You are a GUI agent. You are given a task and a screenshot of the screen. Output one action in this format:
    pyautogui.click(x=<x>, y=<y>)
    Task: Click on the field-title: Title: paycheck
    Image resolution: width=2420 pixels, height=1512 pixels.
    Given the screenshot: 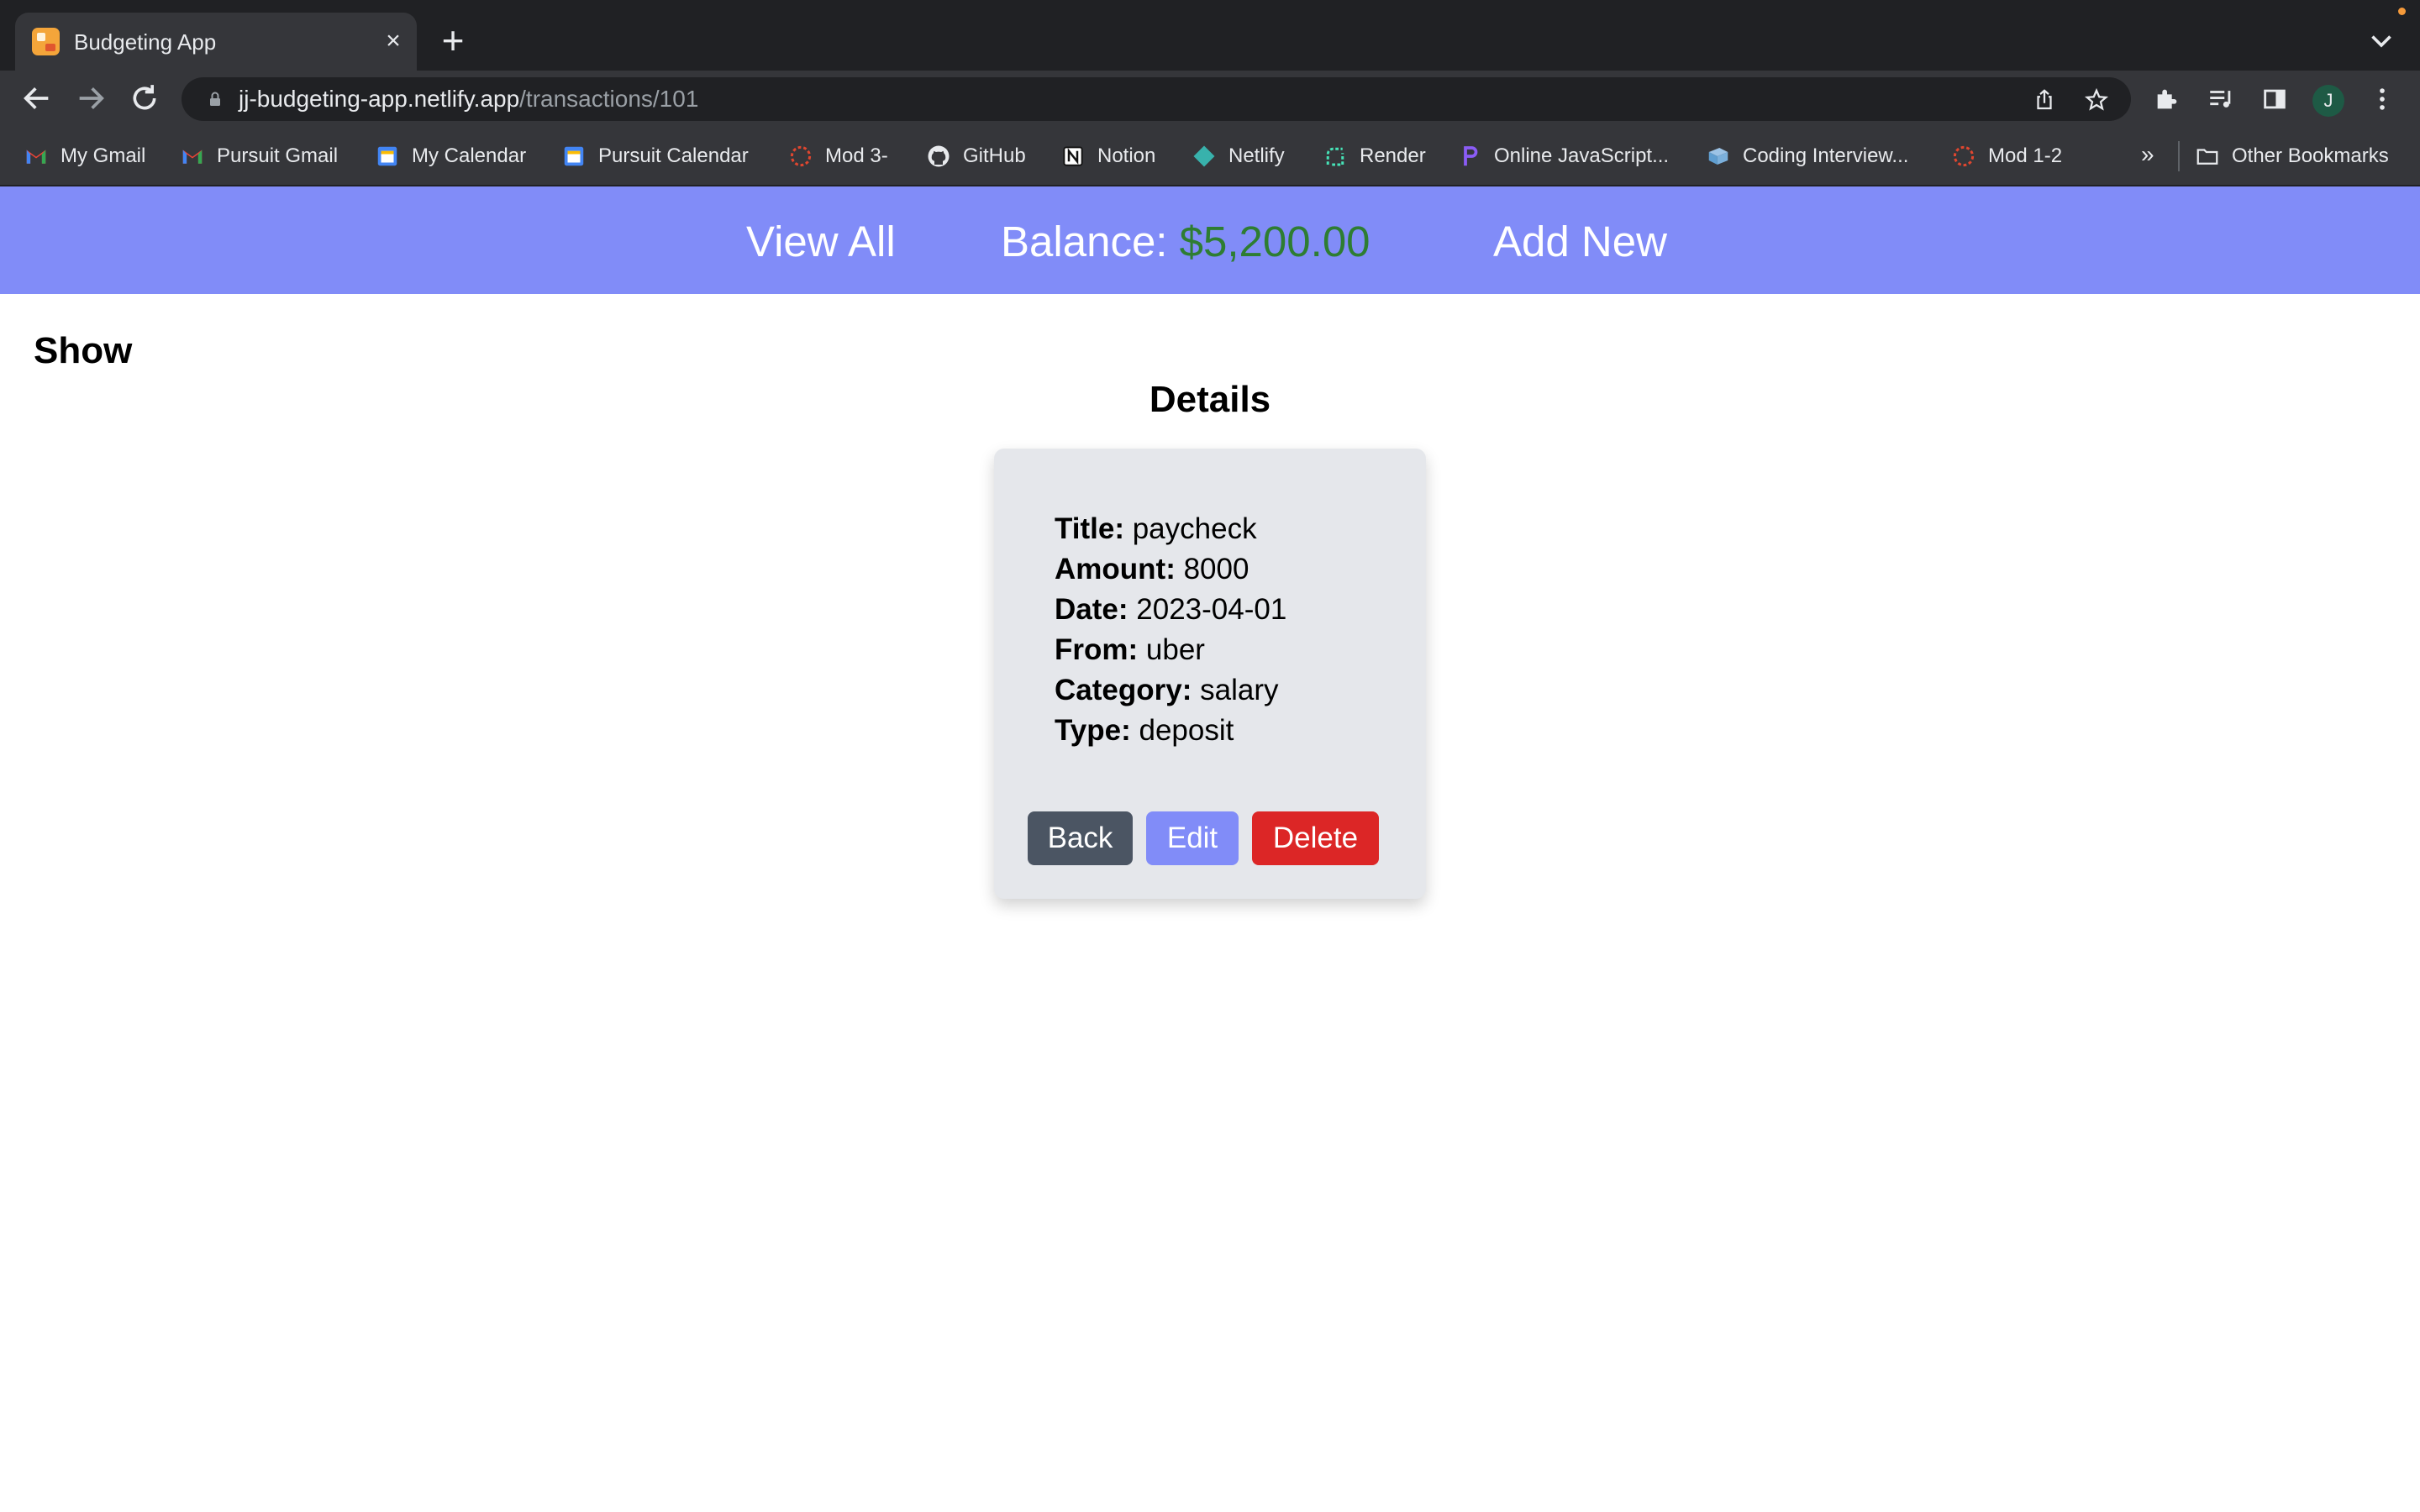 What is the action you would take?
    pyautogui.click(x=1170, y=529)
    